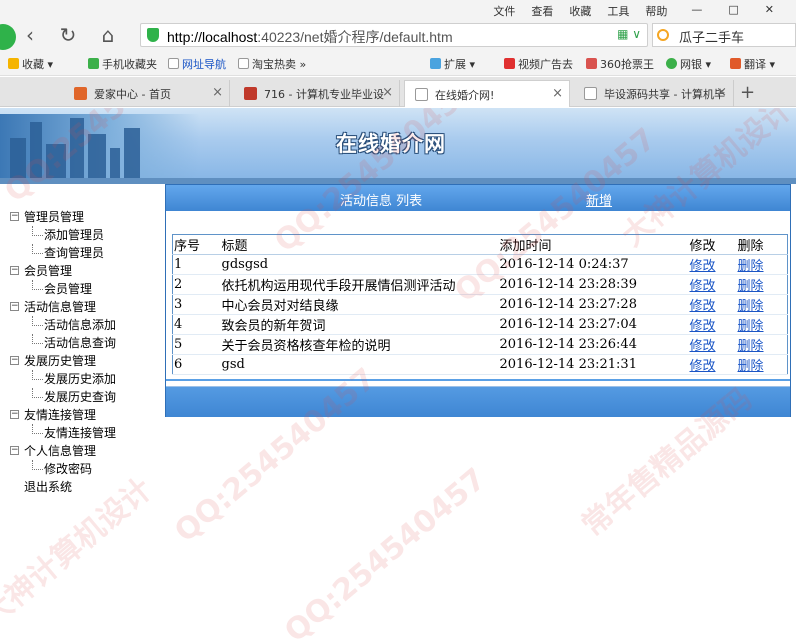 This screenshot has width=796, height=640. Describe the element at coordinates (733, 11) in the screenshot. I see `maximize-icon: □` at that location.